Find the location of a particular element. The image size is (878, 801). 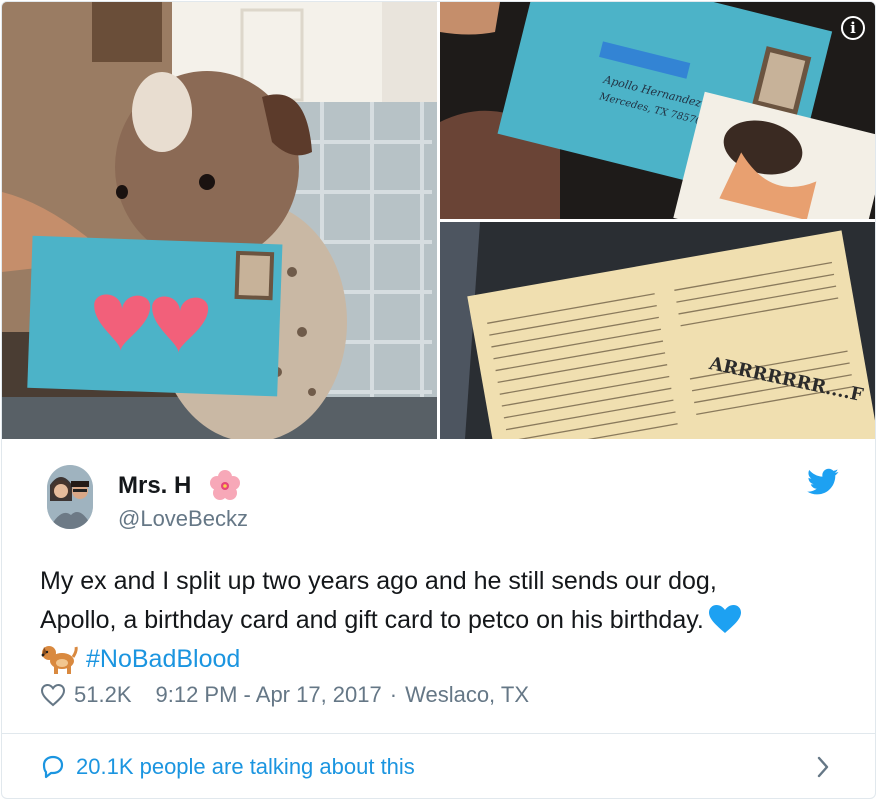

location: Weslaco, TX is located at coordinates (467, 695).